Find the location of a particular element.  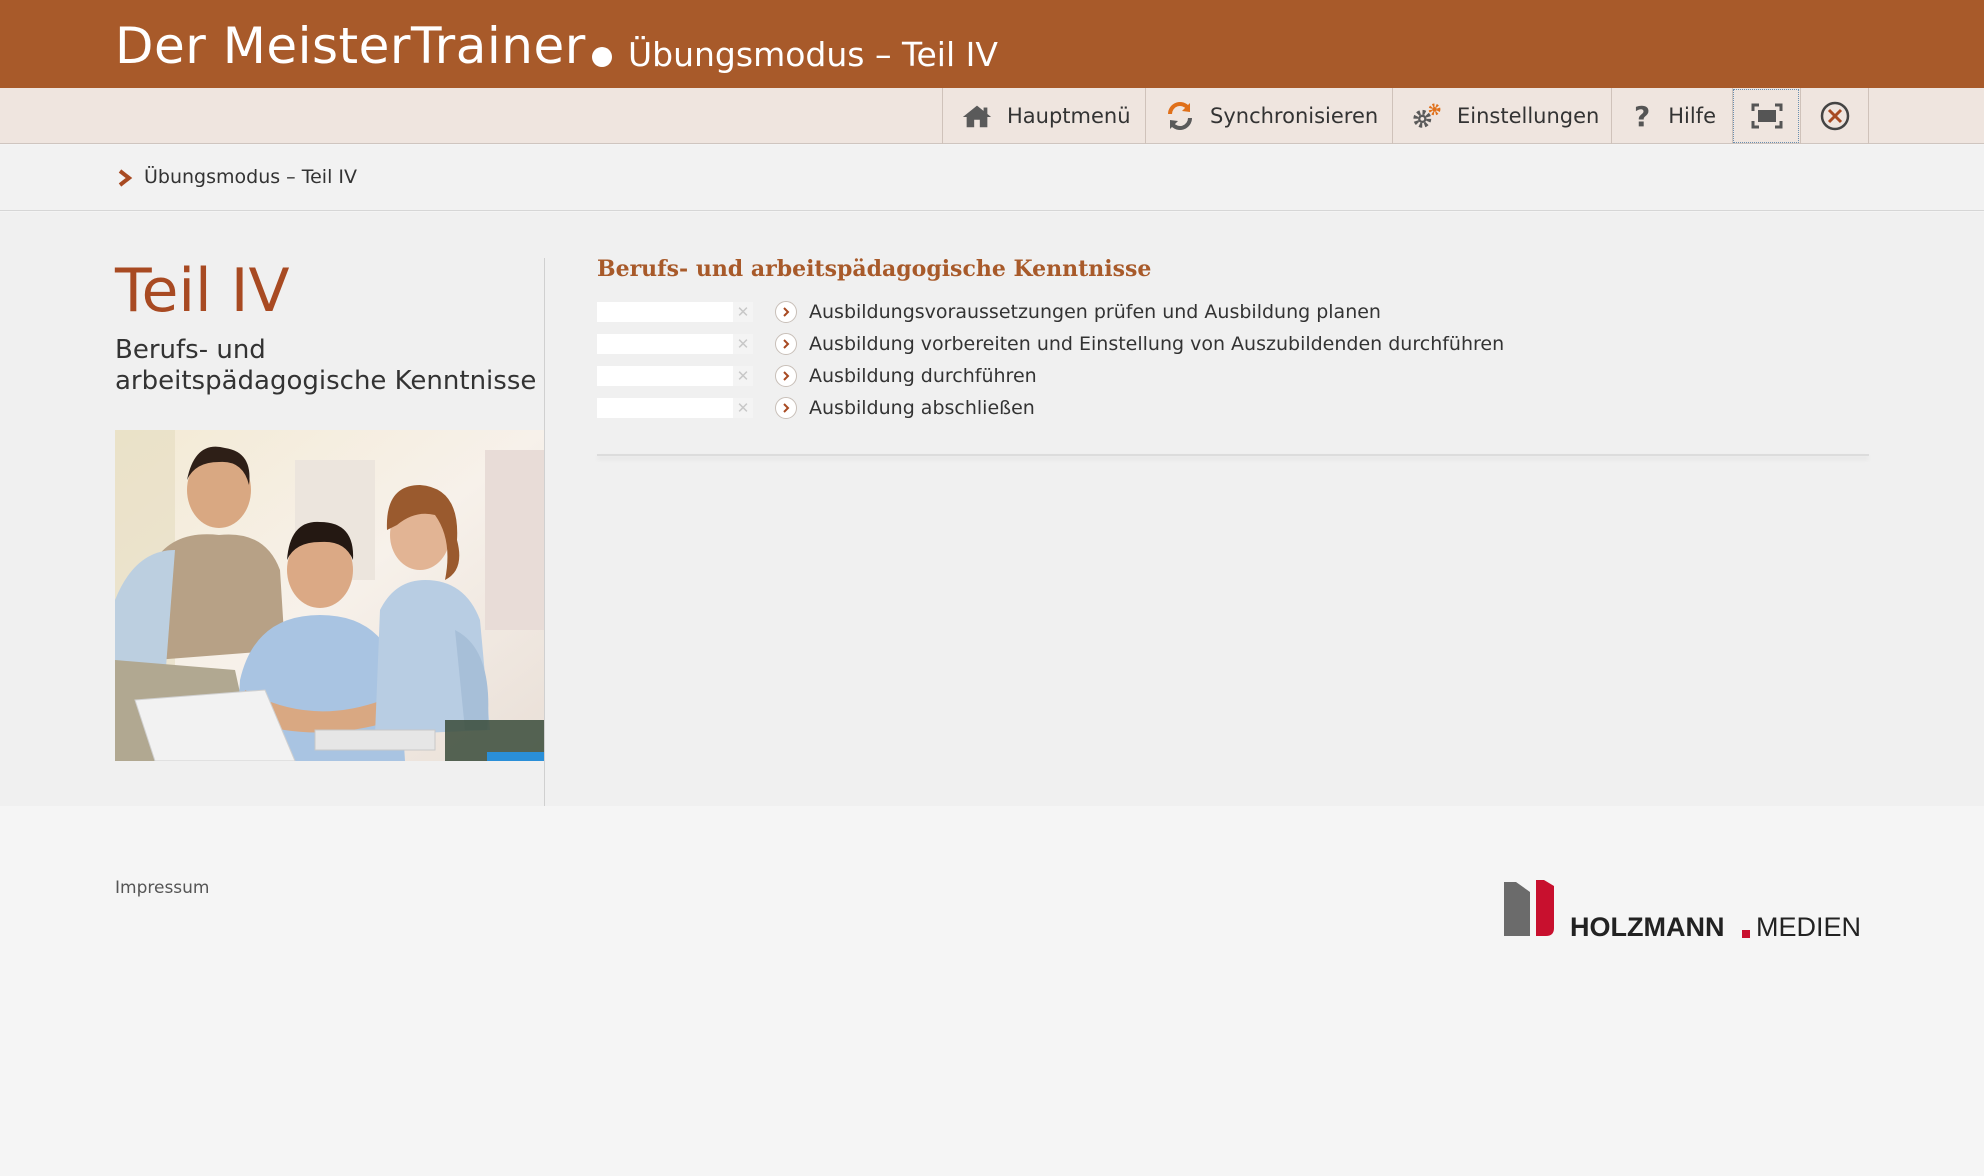

sync-icon is located at coordinates (1180, 116).